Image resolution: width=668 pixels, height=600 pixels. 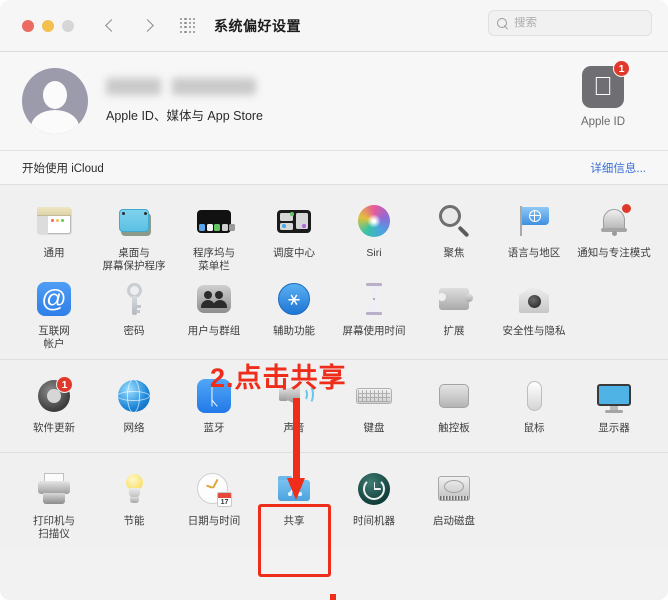 I want to click on pref-sharing: 共享, so click(x=294, y=502).